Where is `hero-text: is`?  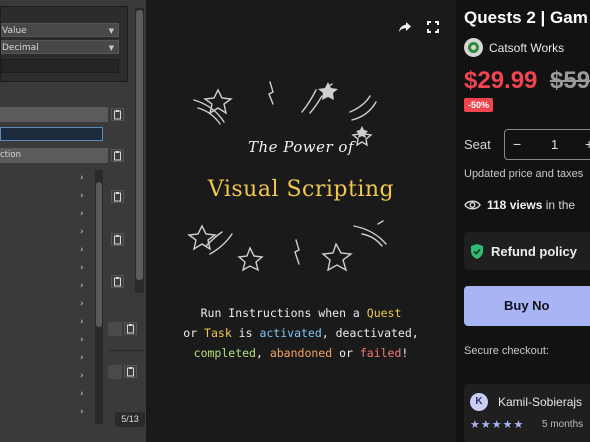
hero-text: is is located at coordinates (245, 333).